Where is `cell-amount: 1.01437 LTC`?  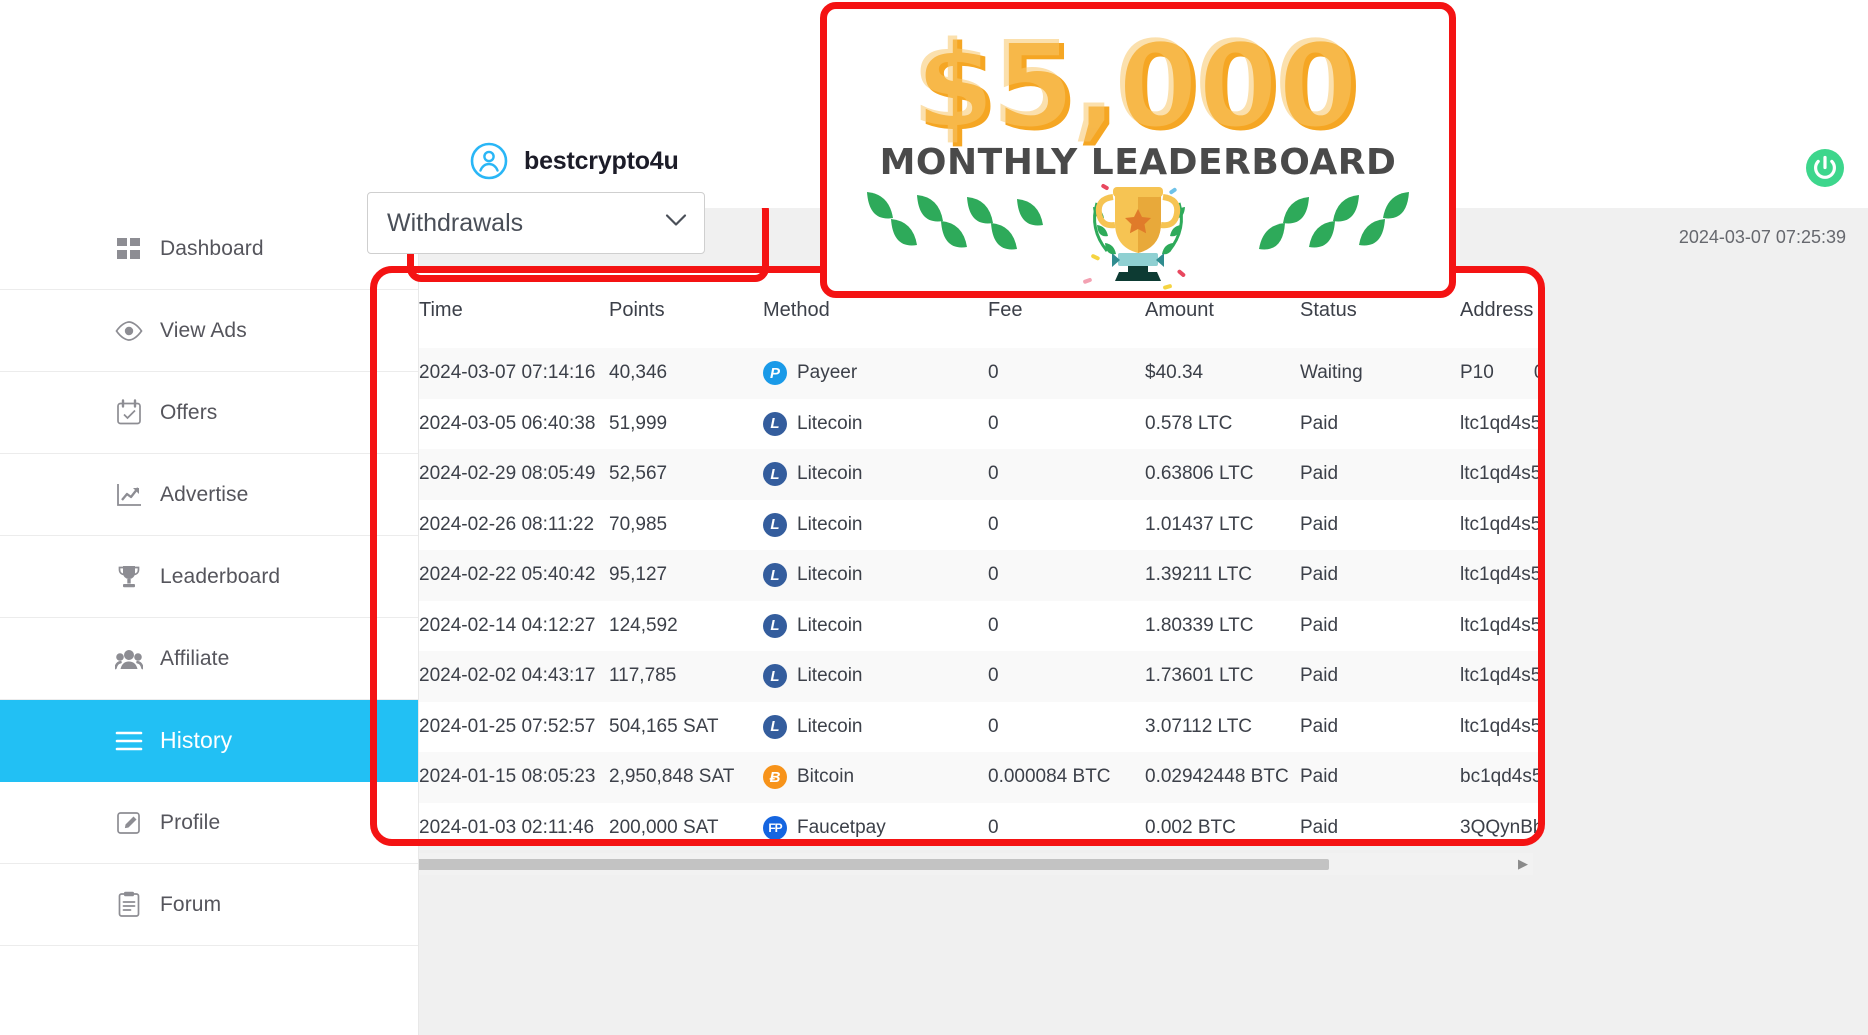 cell-amount: 1.01437 LTC is located at coordinates (1199, 524).